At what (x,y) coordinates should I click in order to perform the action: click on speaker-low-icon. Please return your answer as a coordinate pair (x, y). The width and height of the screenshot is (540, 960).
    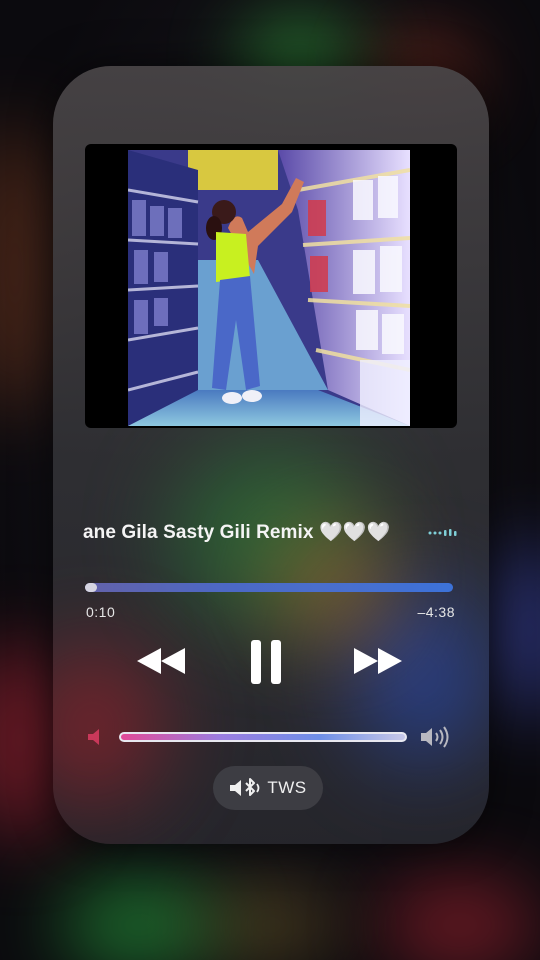
    Looking at the image, I should click on (93, 737).